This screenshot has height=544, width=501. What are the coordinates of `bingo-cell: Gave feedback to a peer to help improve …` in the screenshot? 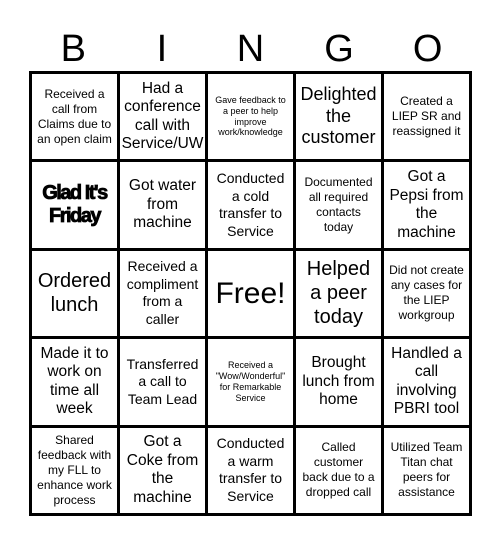 It's located at (250, 117).